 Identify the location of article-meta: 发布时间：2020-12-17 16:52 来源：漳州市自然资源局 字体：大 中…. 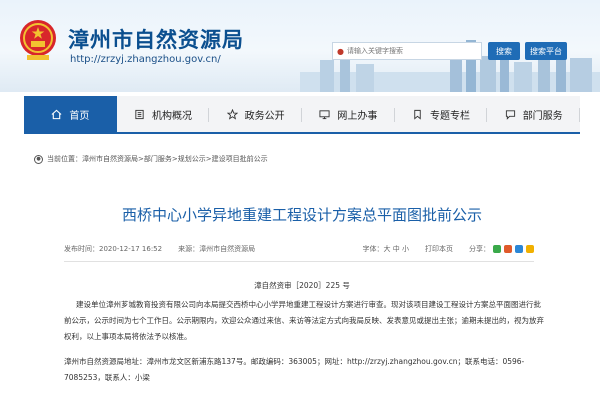
(299, 253).